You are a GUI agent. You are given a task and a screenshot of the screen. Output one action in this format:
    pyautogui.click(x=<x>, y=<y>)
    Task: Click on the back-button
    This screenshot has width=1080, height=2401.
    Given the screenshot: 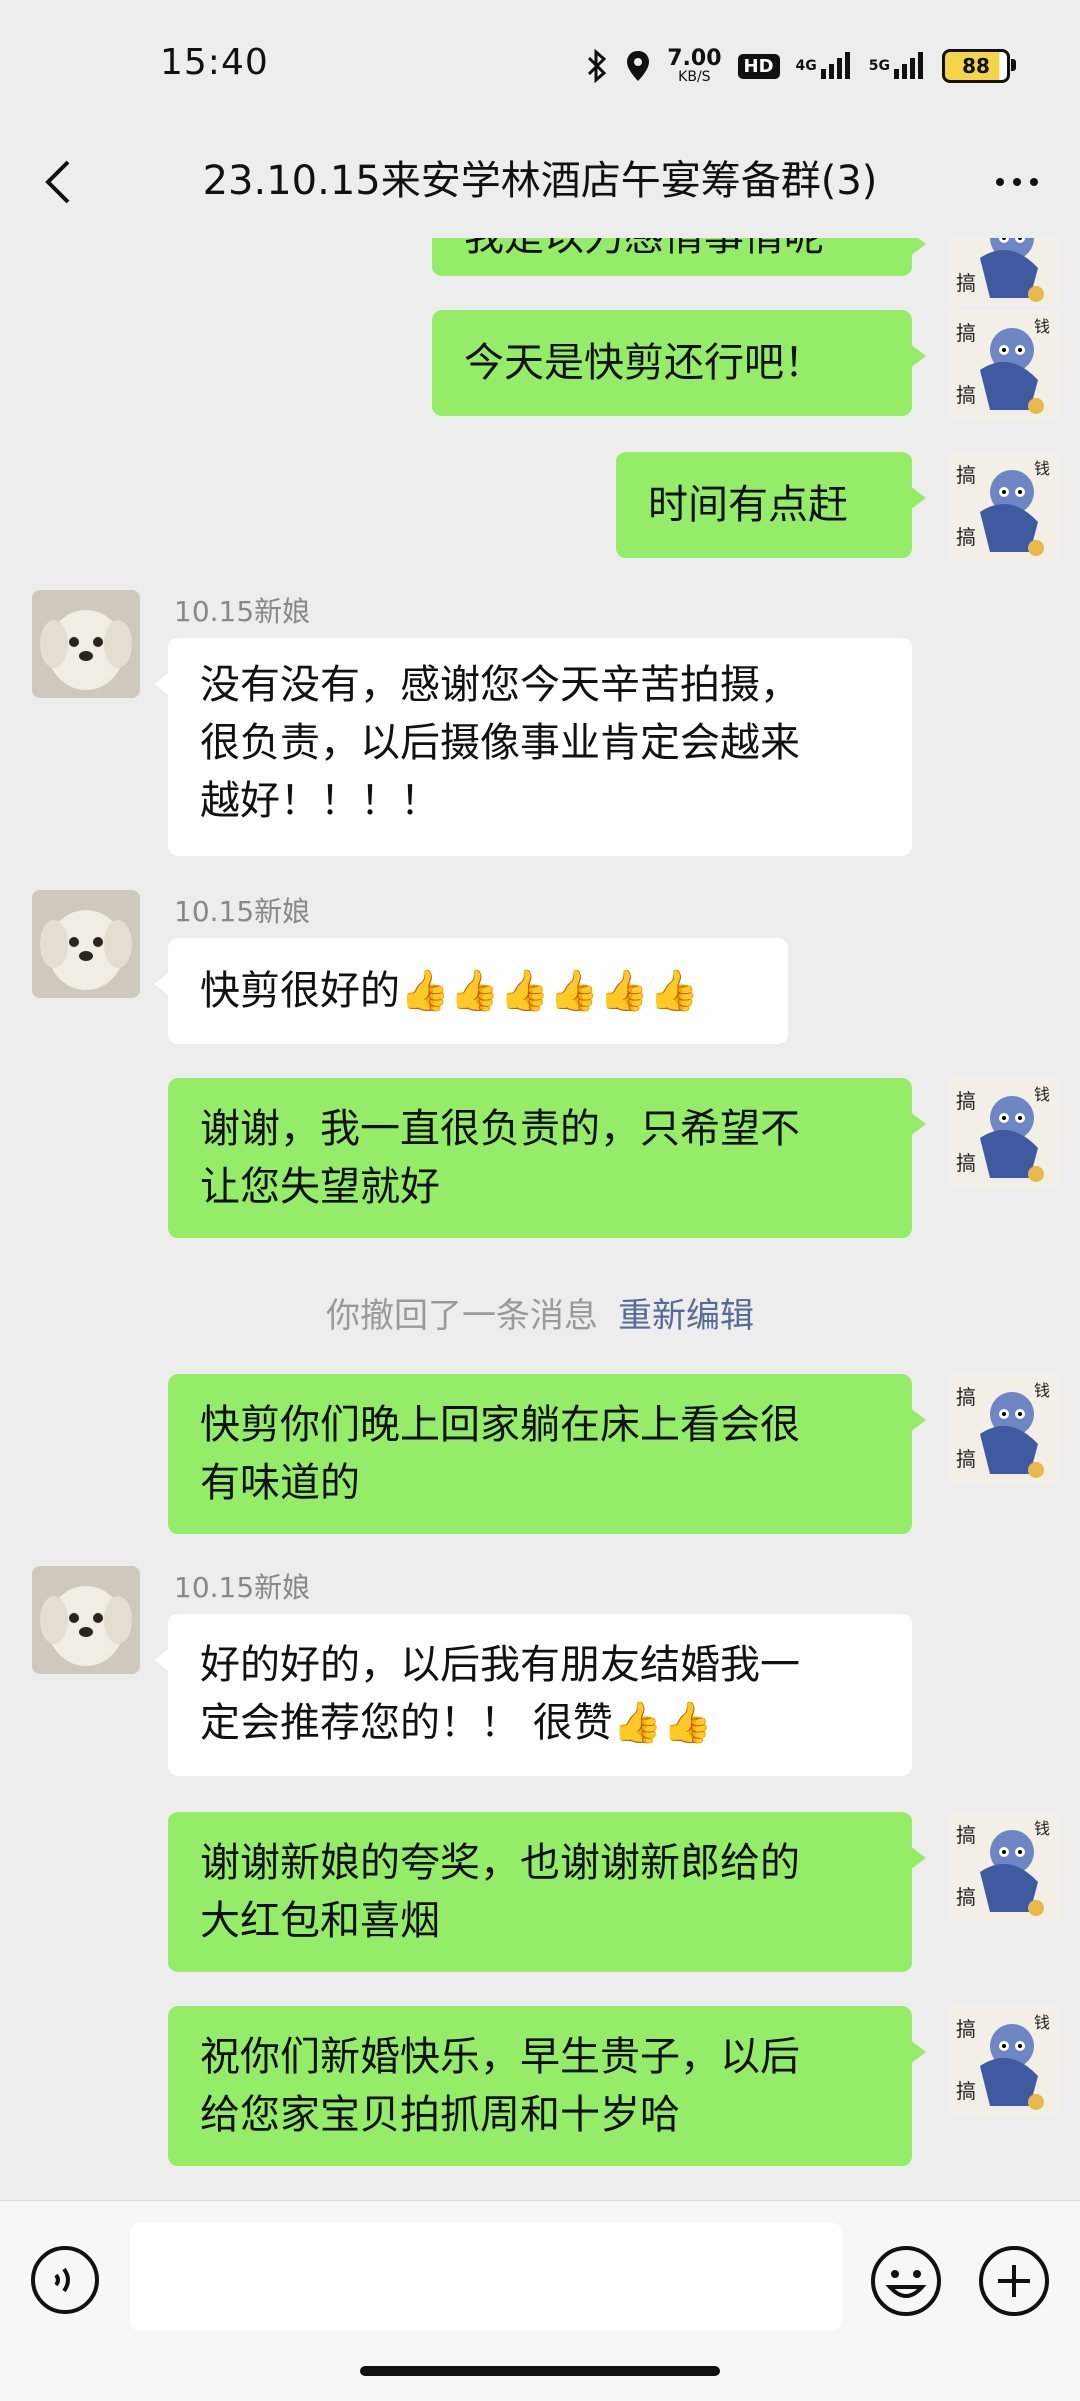 What is the action you would take?
    pyautogui.click(x=60, y=182)
    